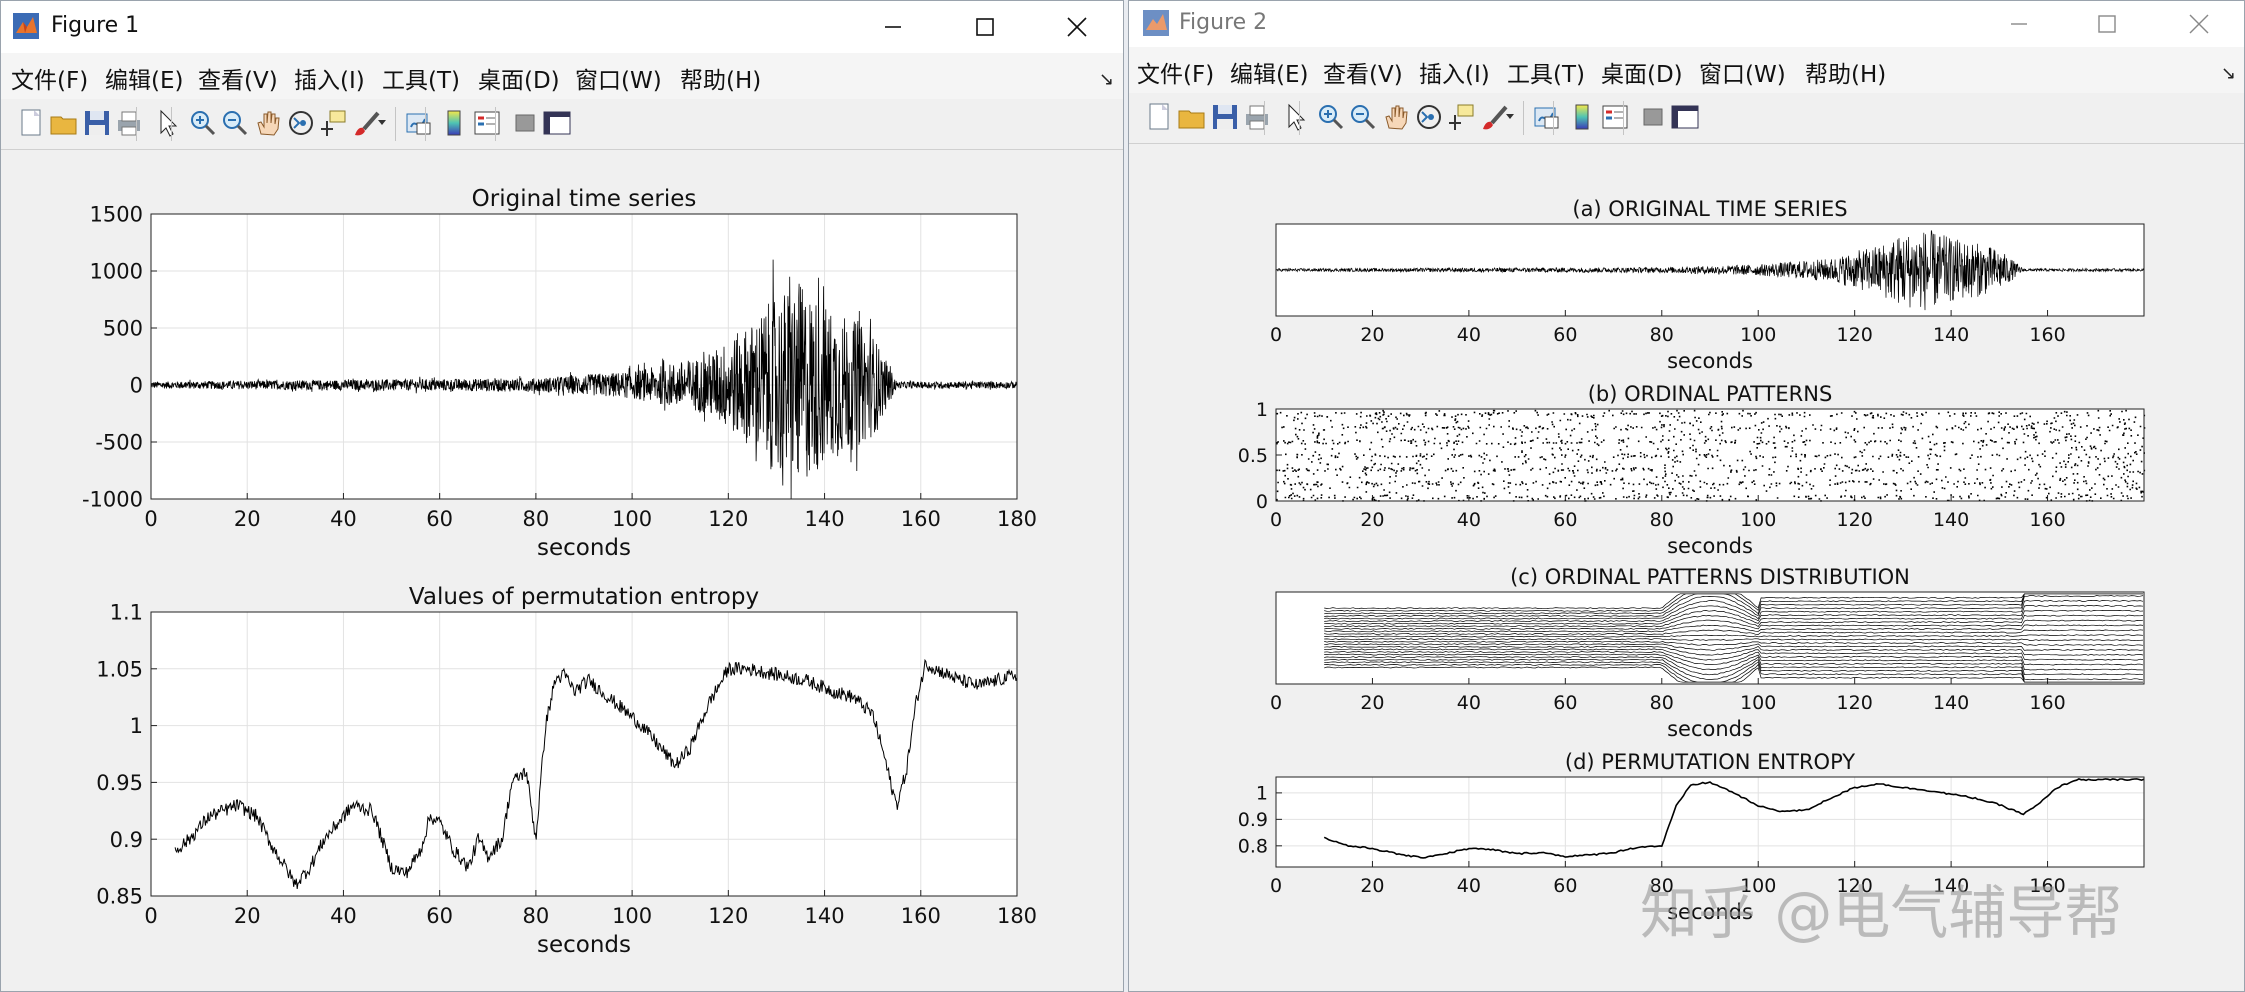 The image size is (2245, 992). Describe the element at coordinates (116, 272) in the screenshot. I see `y-tick-label: 1000` at that location.